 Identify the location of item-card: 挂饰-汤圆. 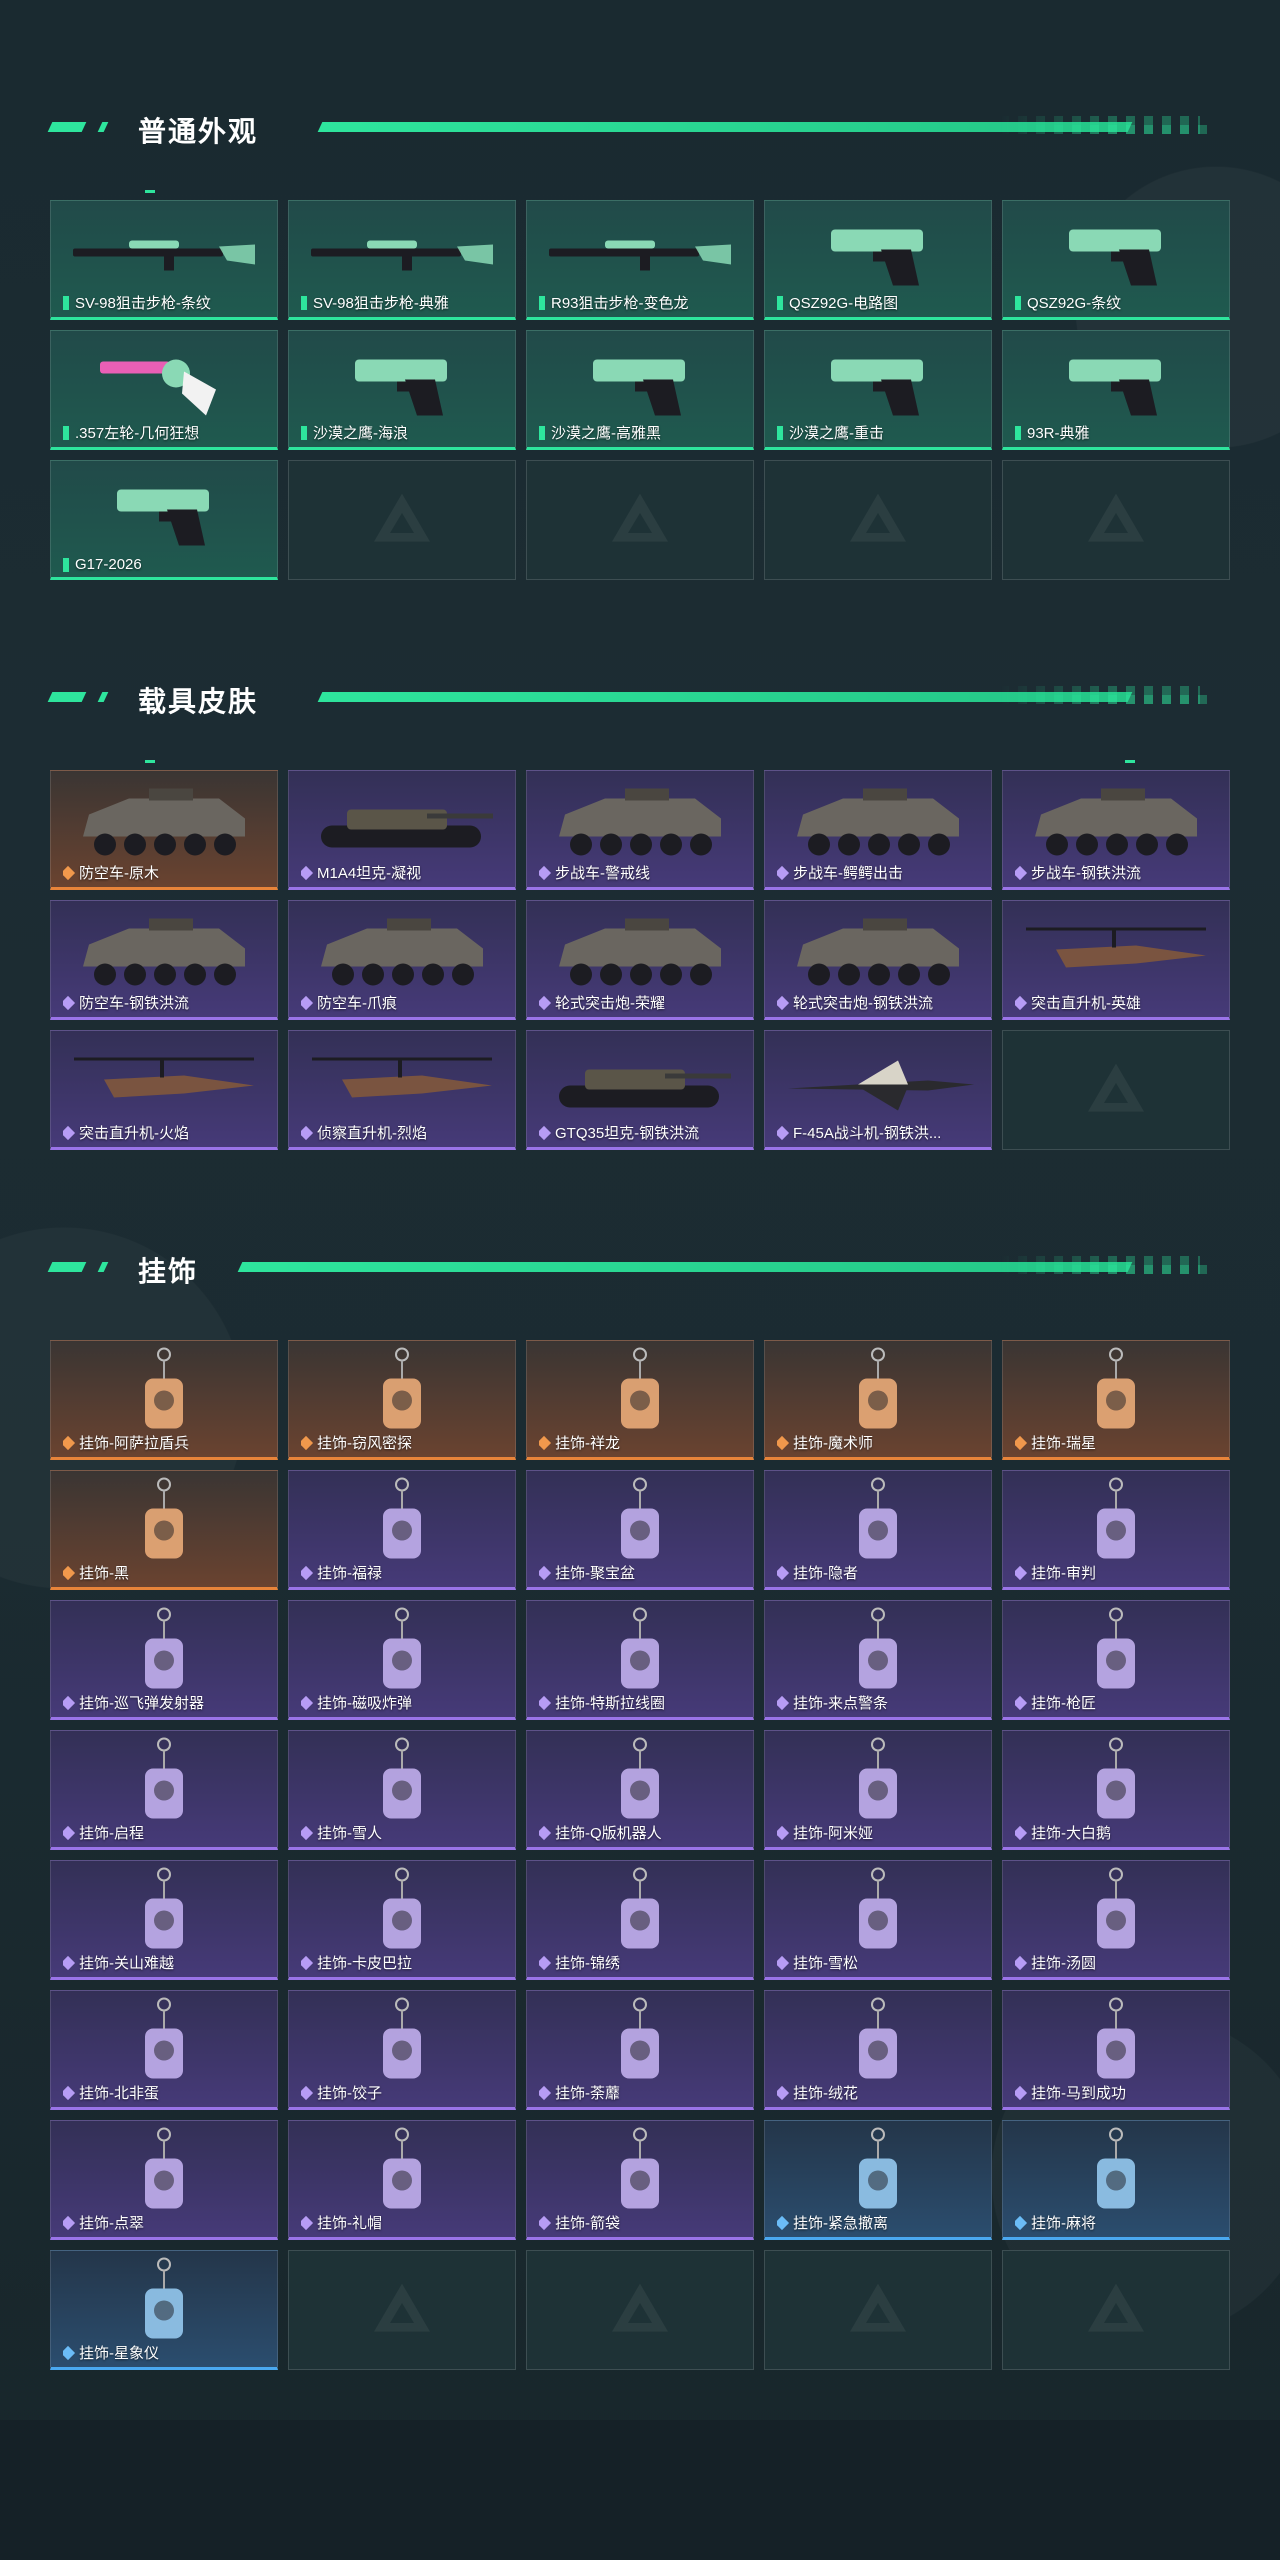
(1116, 1920).